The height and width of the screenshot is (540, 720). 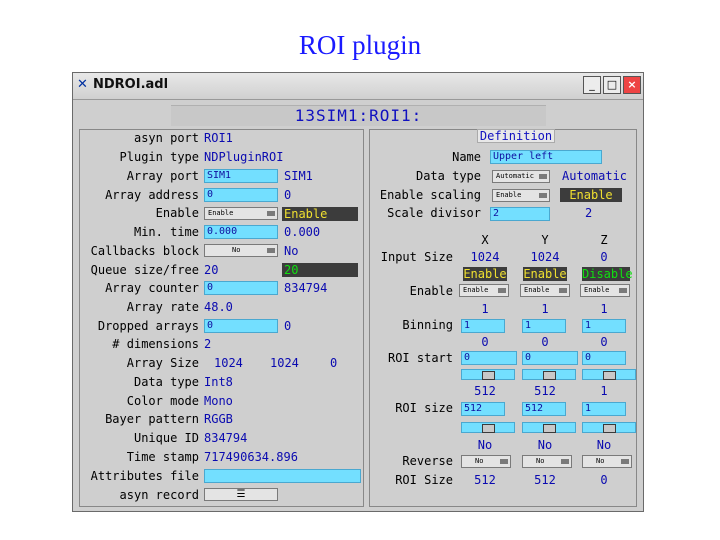 I want to click on array-rate-readback: 48.0, so click(x=218, y=307).